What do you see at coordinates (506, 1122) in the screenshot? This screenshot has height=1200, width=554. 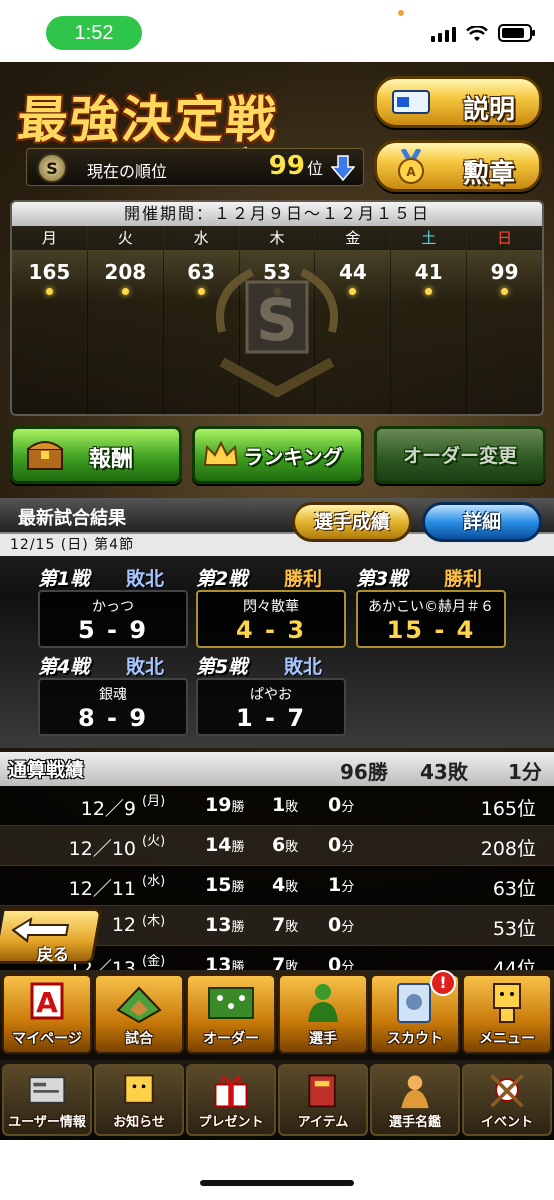 I see `nav-label: イベント` at bounding box center [506, 1122].